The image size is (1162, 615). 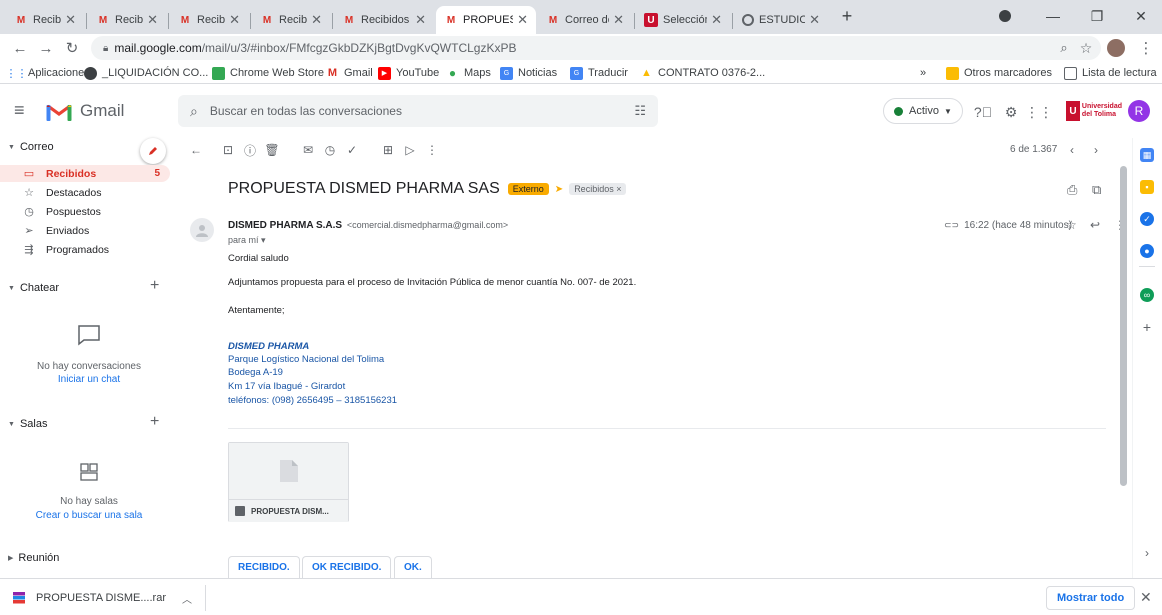 What do you see at coordinates (408, 73) in the screenshot?
I see `bookmark-youtube: ▶ YouTube` at bounding box center [408, 73].